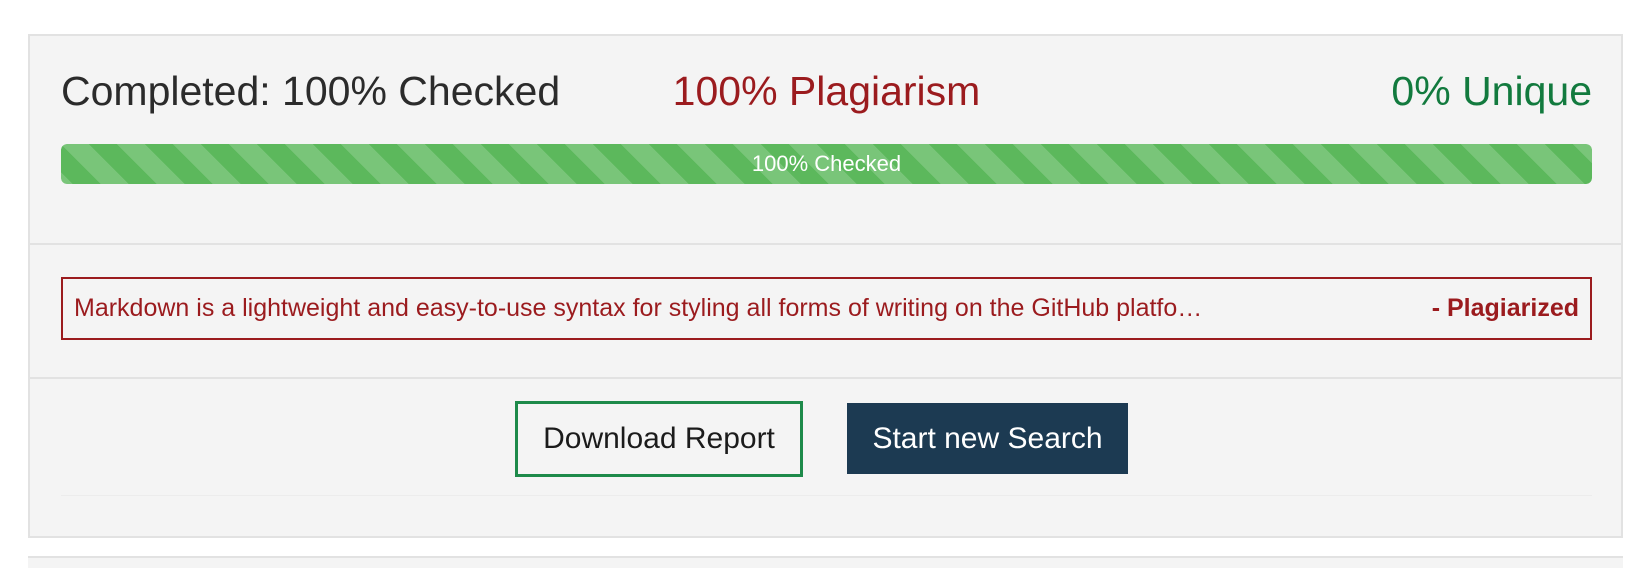 Image resolution: width=1650 pixels, height=568 pixels. I want to click on start-new-search-button: Start new Search, so click(987, 438).